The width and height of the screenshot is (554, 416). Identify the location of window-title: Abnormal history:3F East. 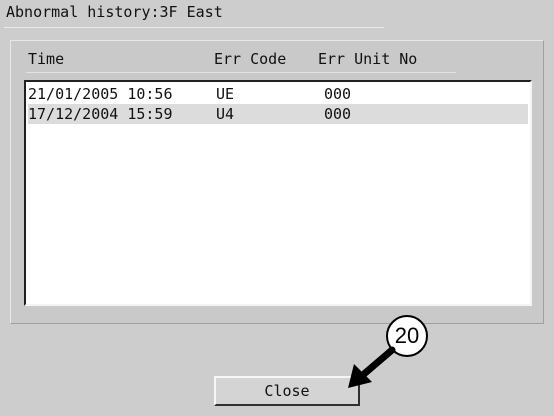
(114, 12).